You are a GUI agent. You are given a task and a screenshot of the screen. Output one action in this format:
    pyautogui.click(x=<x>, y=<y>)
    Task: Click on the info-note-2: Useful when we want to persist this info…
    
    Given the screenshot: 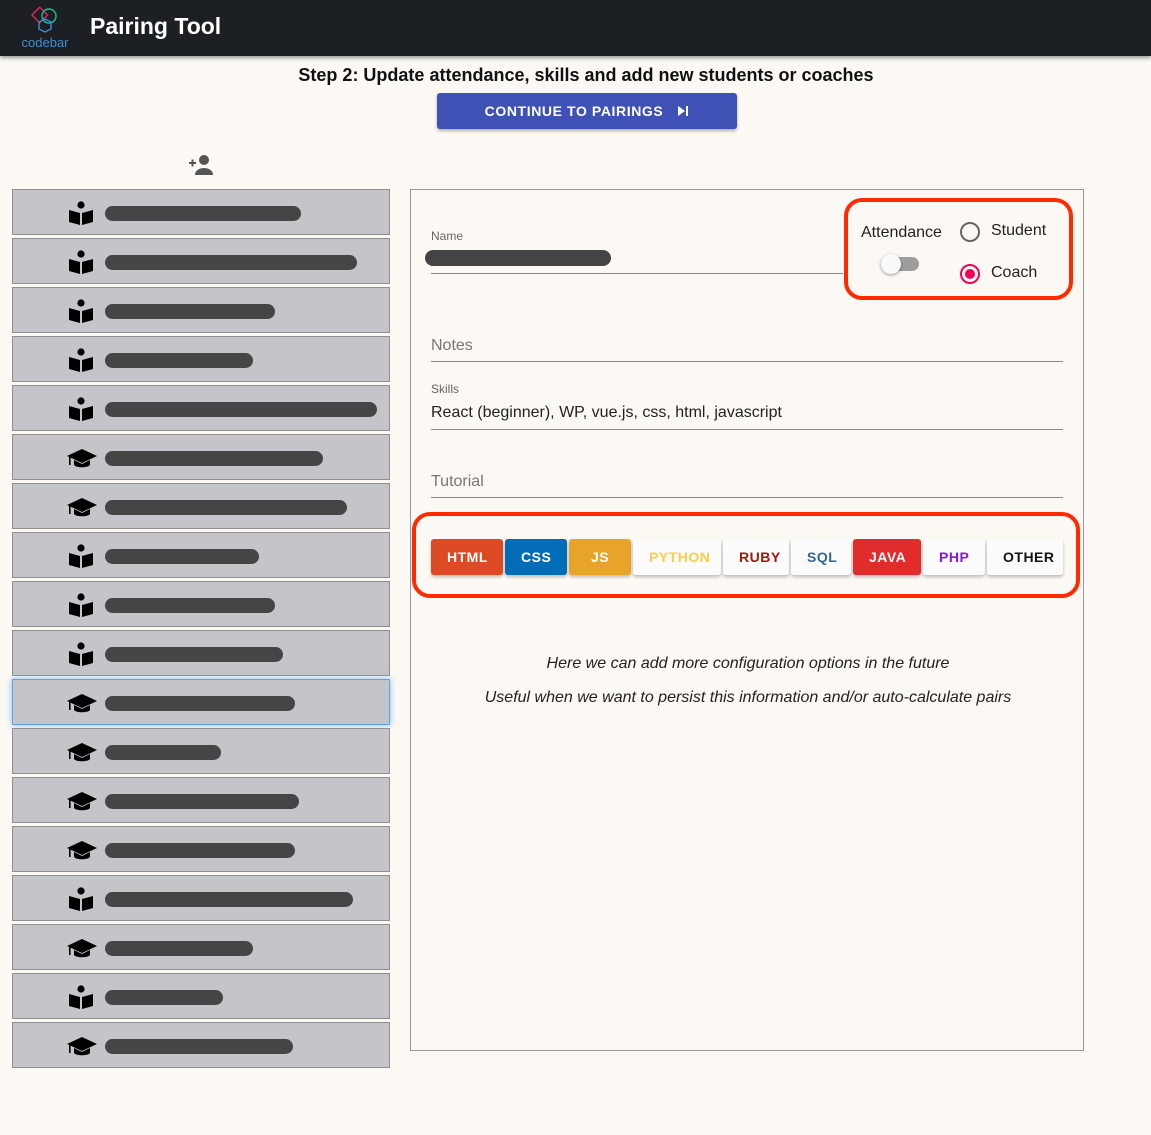 What is the action you would take?
    pyautogui.click(x=748, y=697)
    